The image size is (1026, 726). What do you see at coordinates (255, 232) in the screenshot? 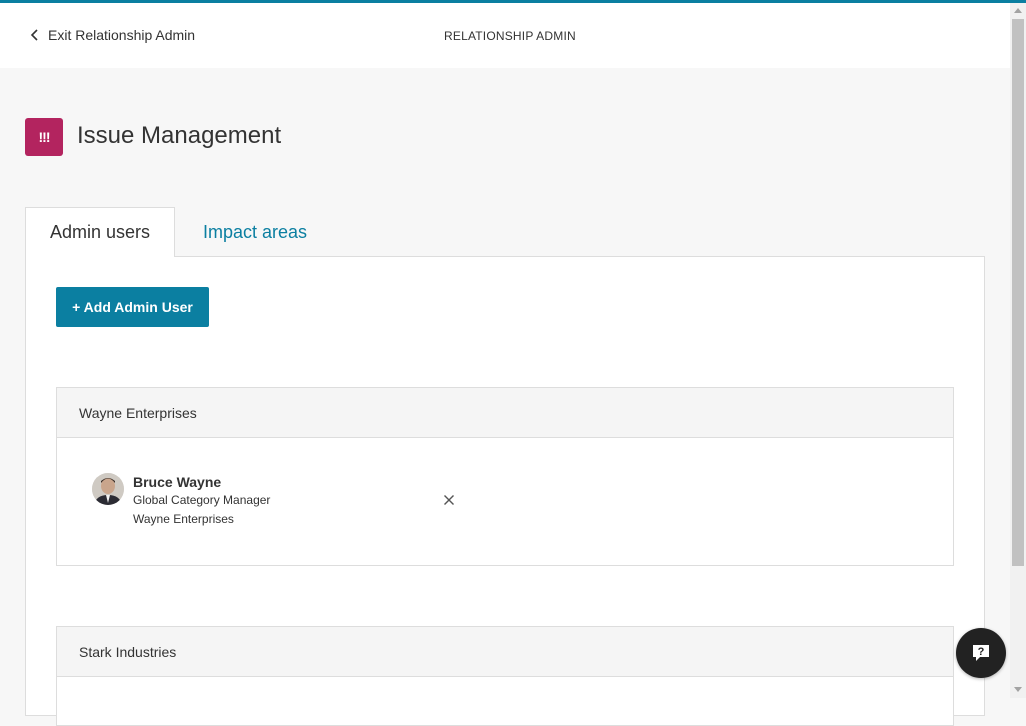
I see `tab-impact-areas: Impact areas` at bounding box center [255, 232].